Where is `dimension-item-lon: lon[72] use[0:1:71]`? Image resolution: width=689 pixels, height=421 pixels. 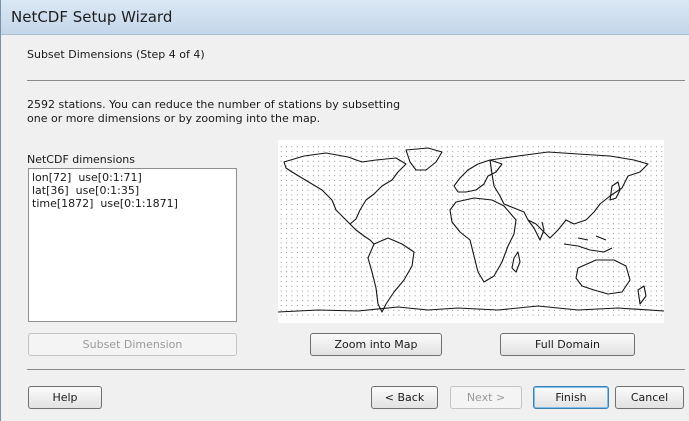
dimension-item-lon: lon[72] use[0:1:71] is located at coordinates (132, 177).